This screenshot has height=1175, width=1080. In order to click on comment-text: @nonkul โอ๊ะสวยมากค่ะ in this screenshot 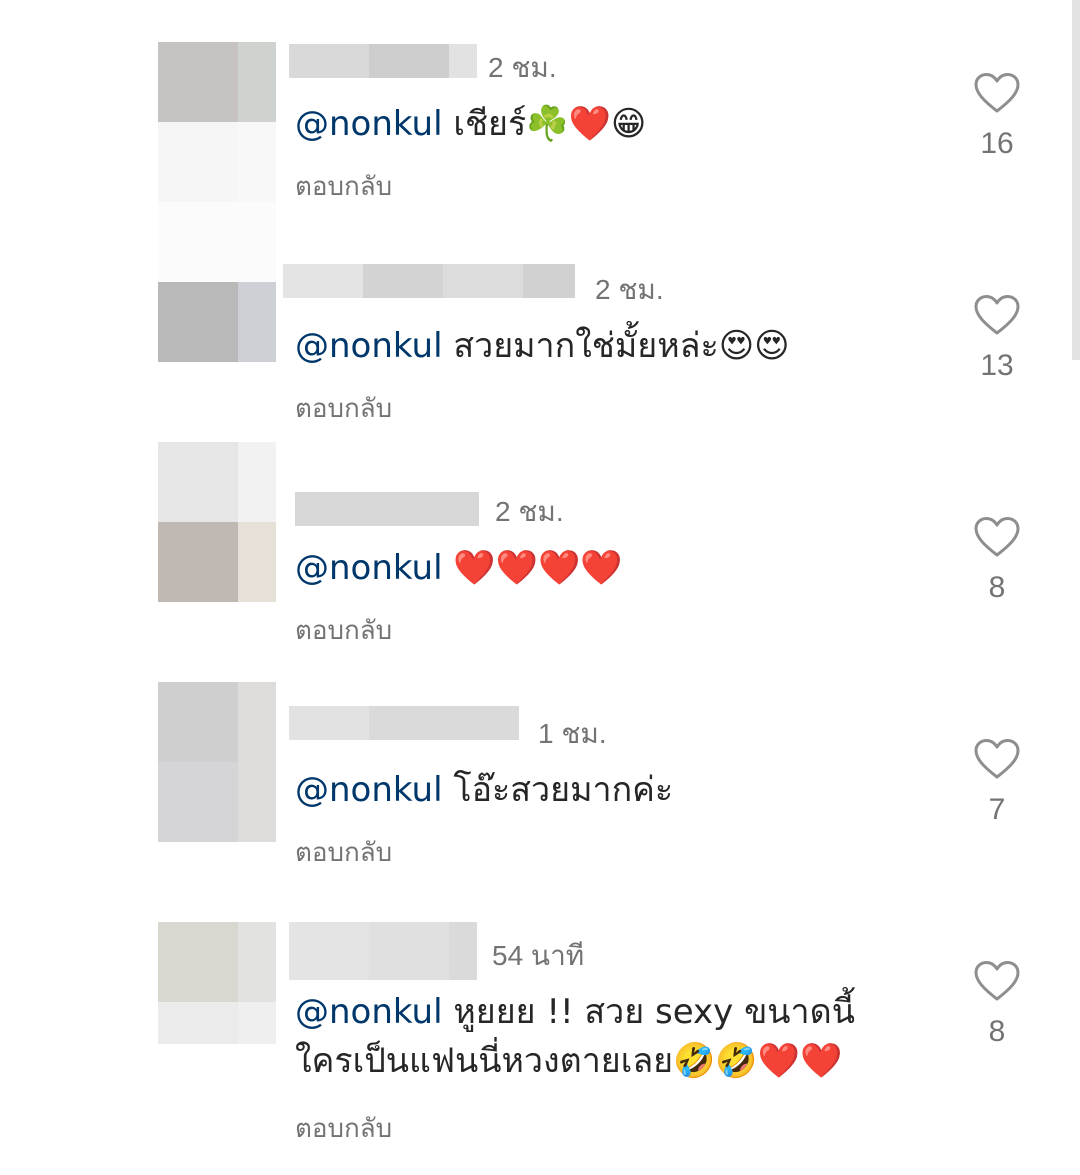, I will do `click(615, 790)`.